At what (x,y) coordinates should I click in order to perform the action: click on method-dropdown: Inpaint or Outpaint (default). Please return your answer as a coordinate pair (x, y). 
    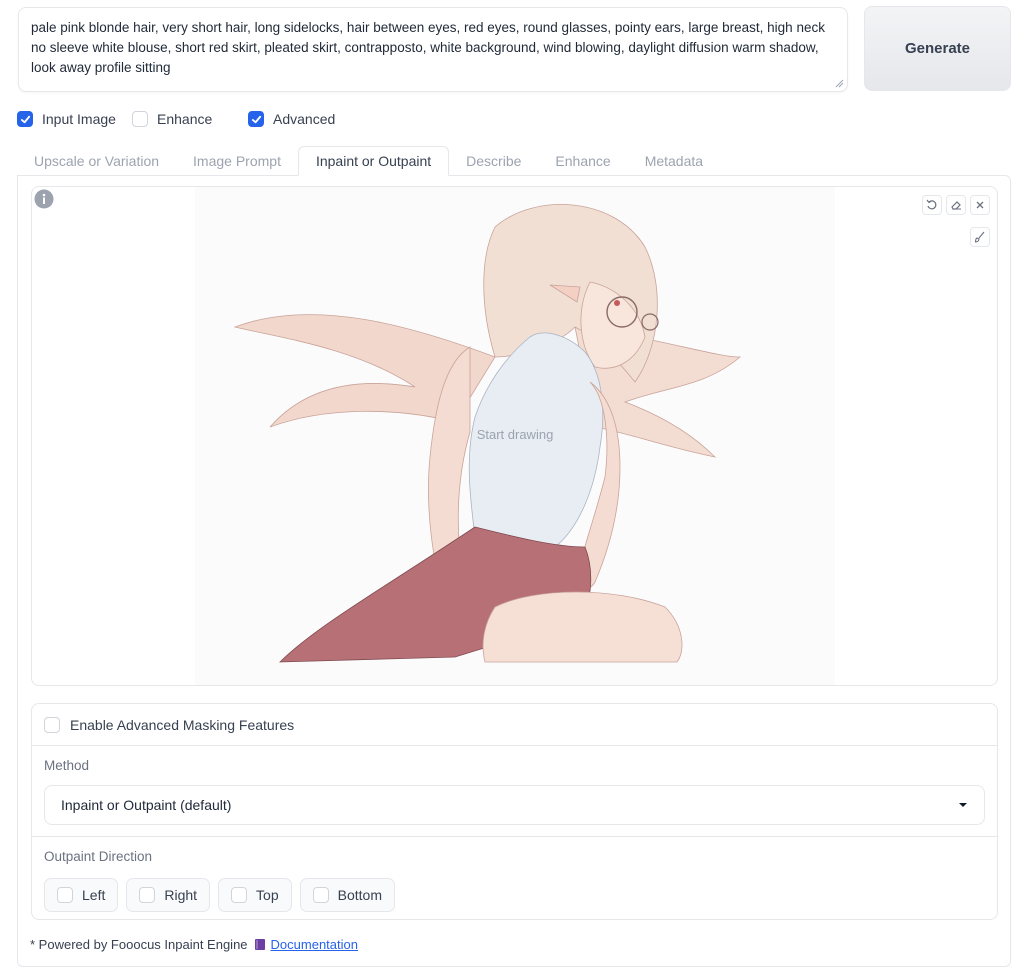
    Looking at the image, I should click on (514, 805).